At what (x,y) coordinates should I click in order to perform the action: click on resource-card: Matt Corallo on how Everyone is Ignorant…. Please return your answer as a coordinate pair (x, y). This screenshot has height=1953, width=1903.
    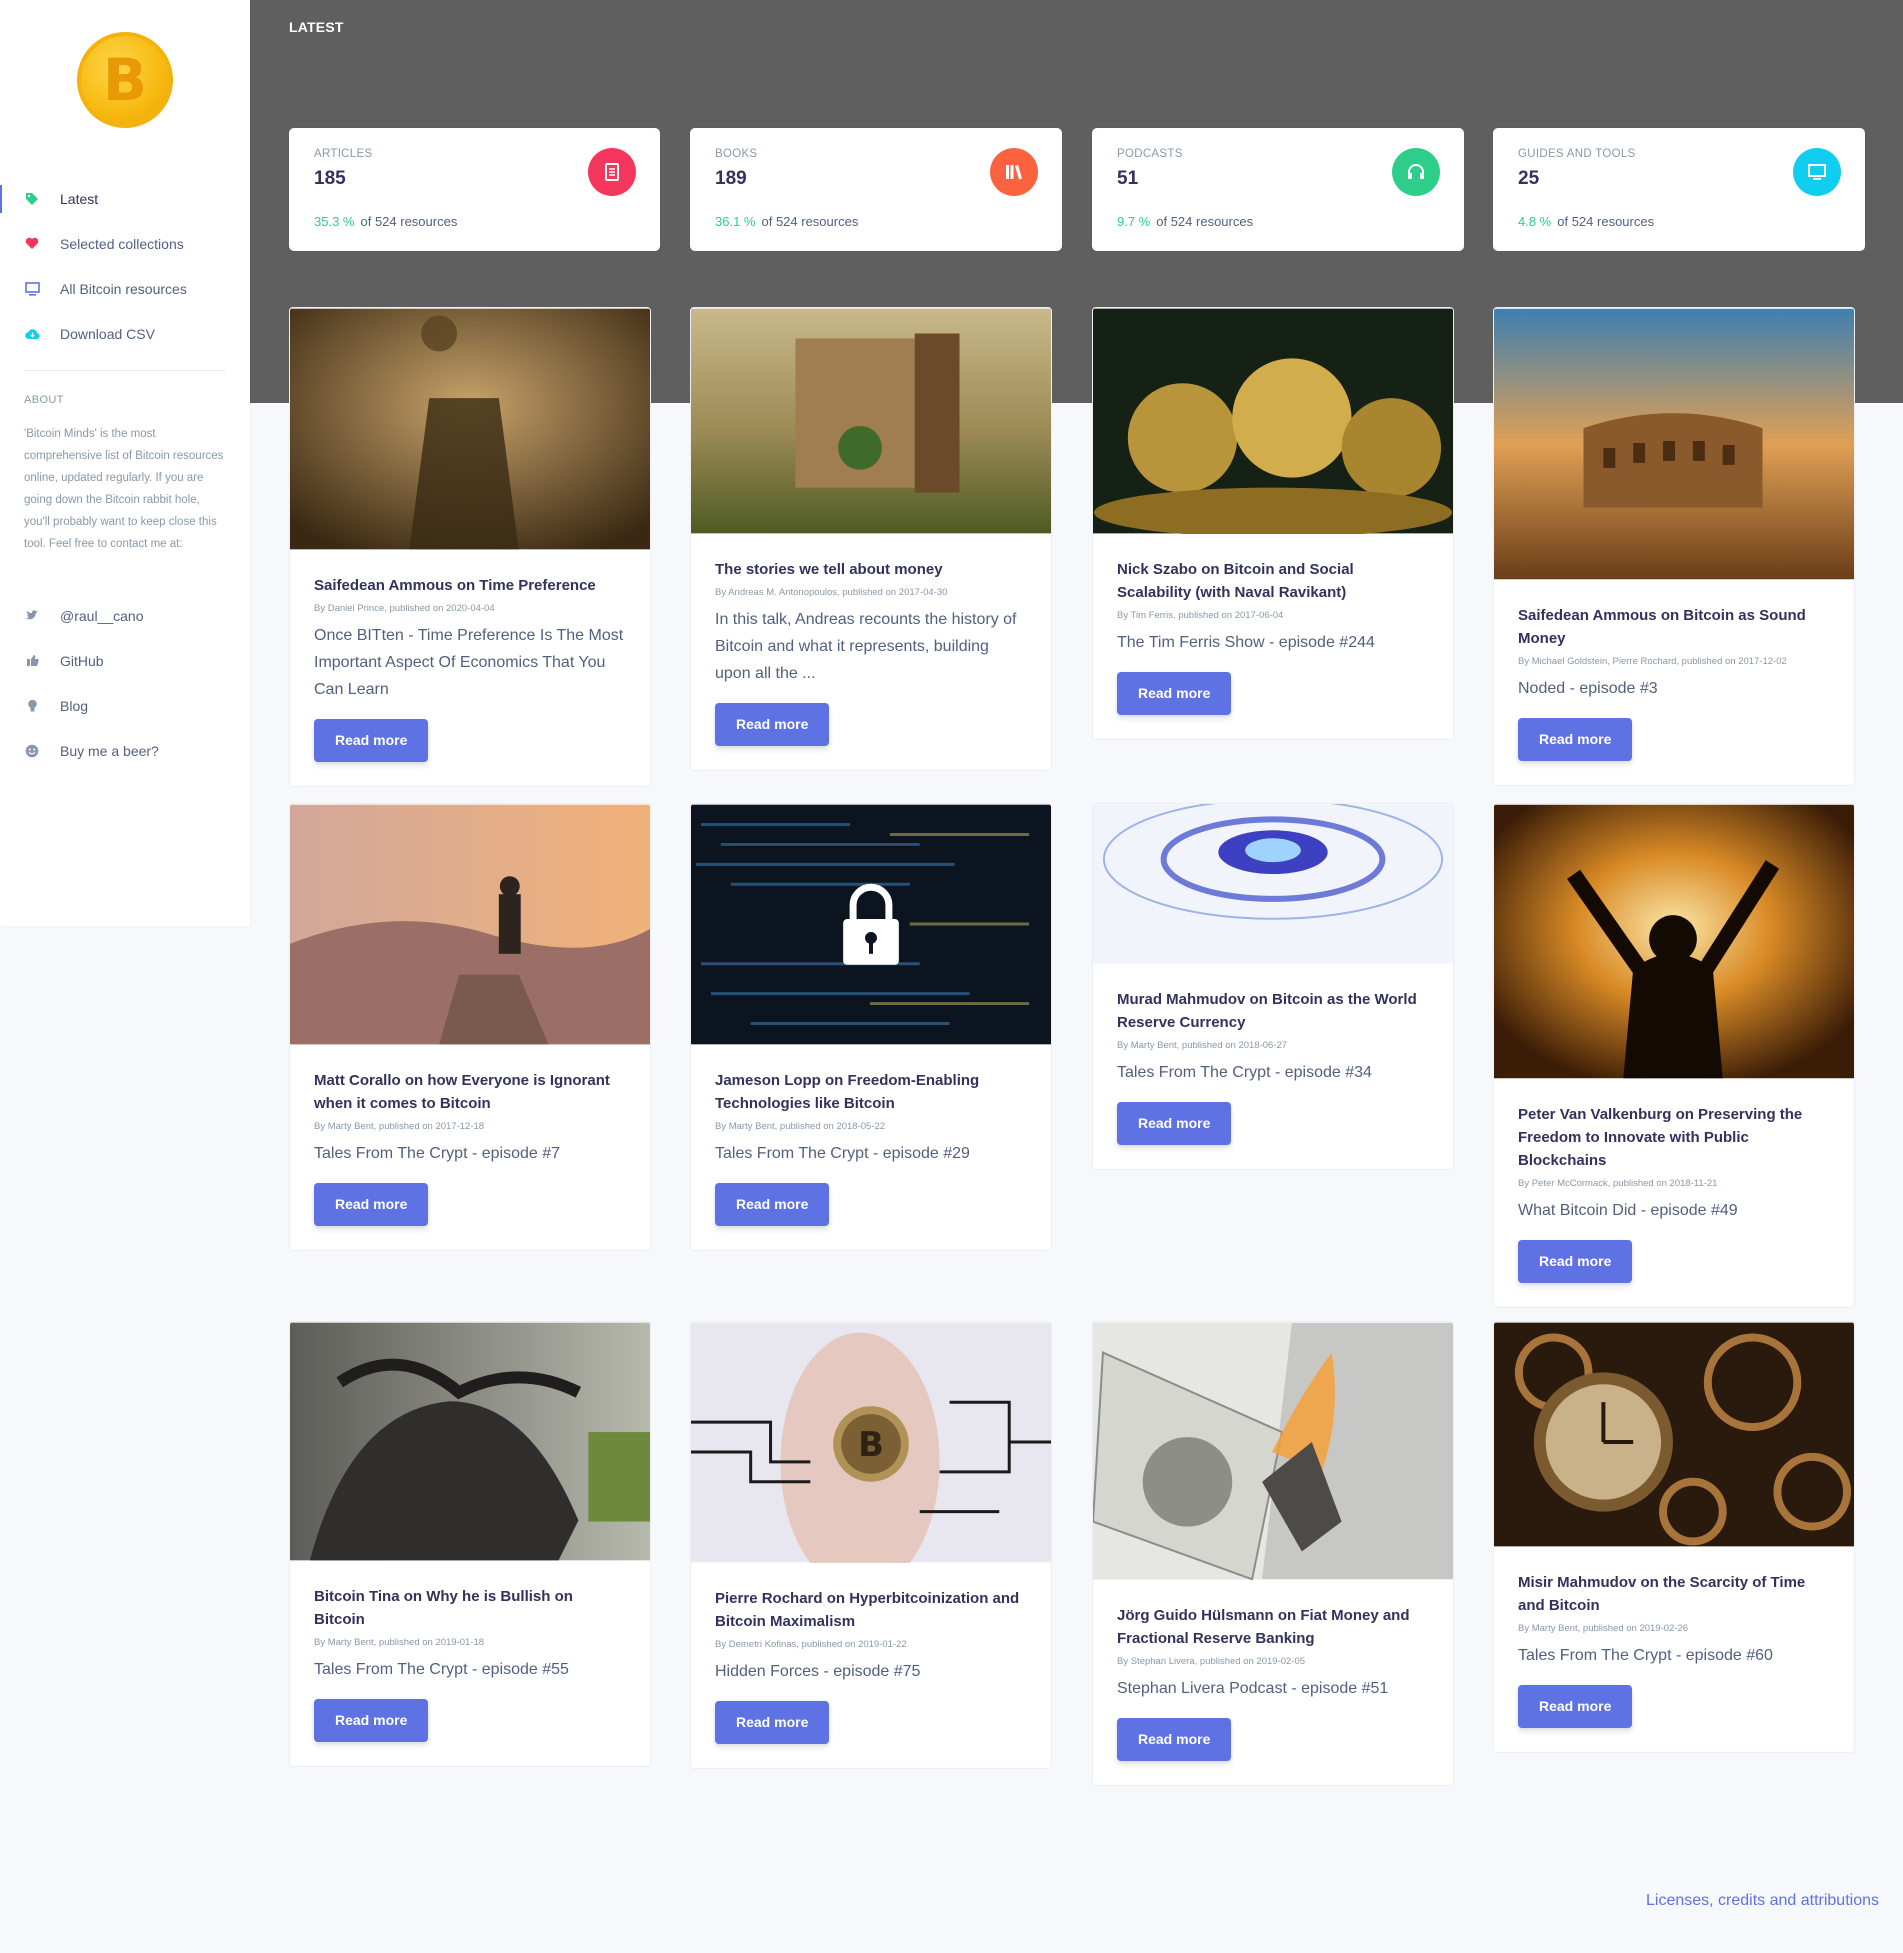
    Looking at the image, I should click on (470, 1027).